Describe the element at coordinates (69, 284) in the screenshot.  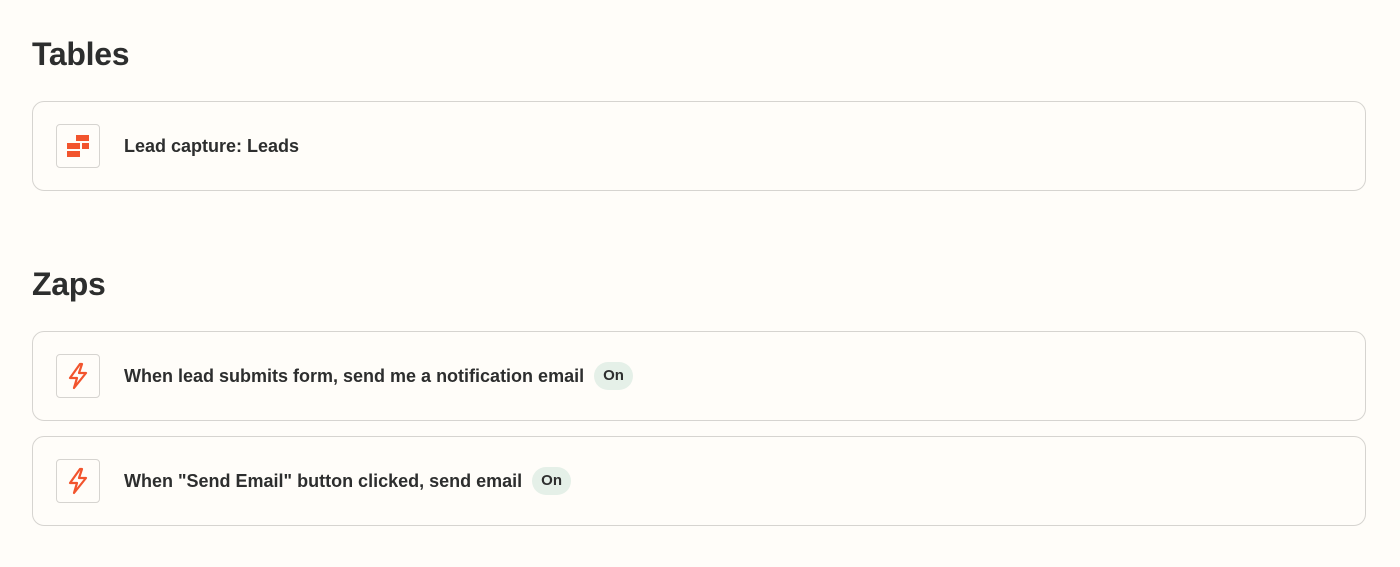
I see `zaps-heading: Zaps` at that location.